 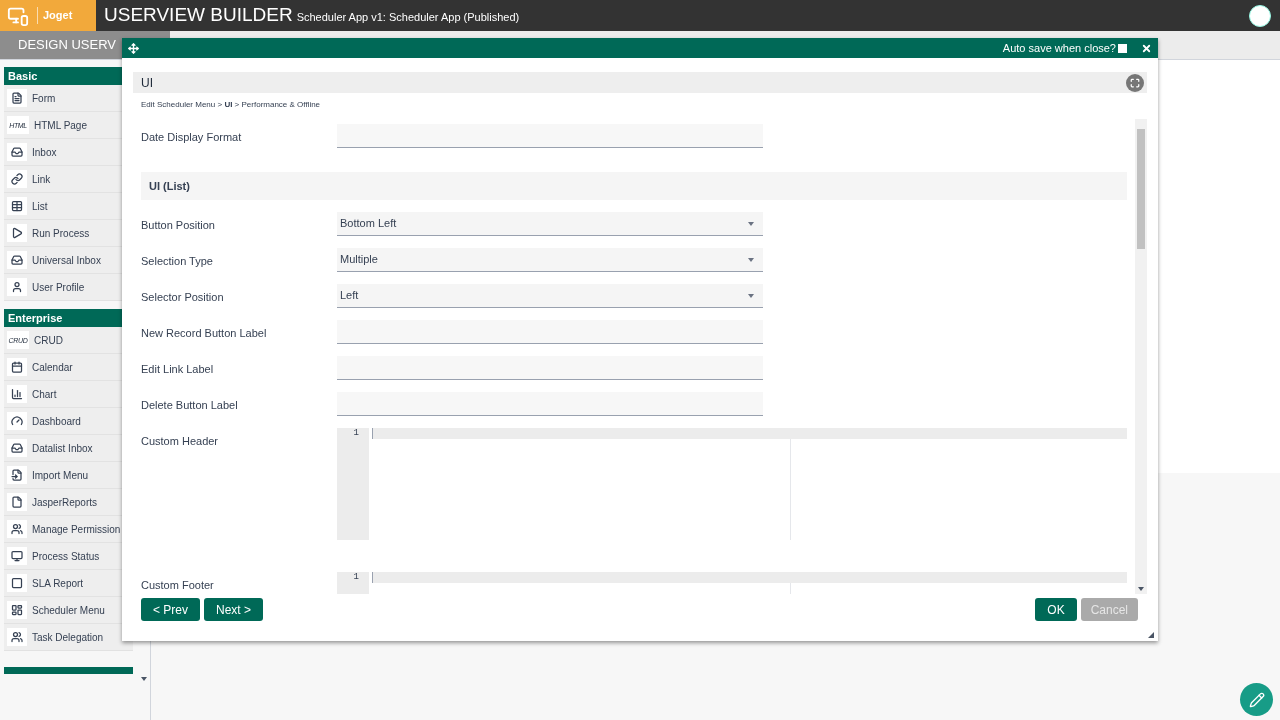 What do you see at coordinates (17, 367) in the screenshot?
I see `calendar-icon` at bounding box center [17, 367].